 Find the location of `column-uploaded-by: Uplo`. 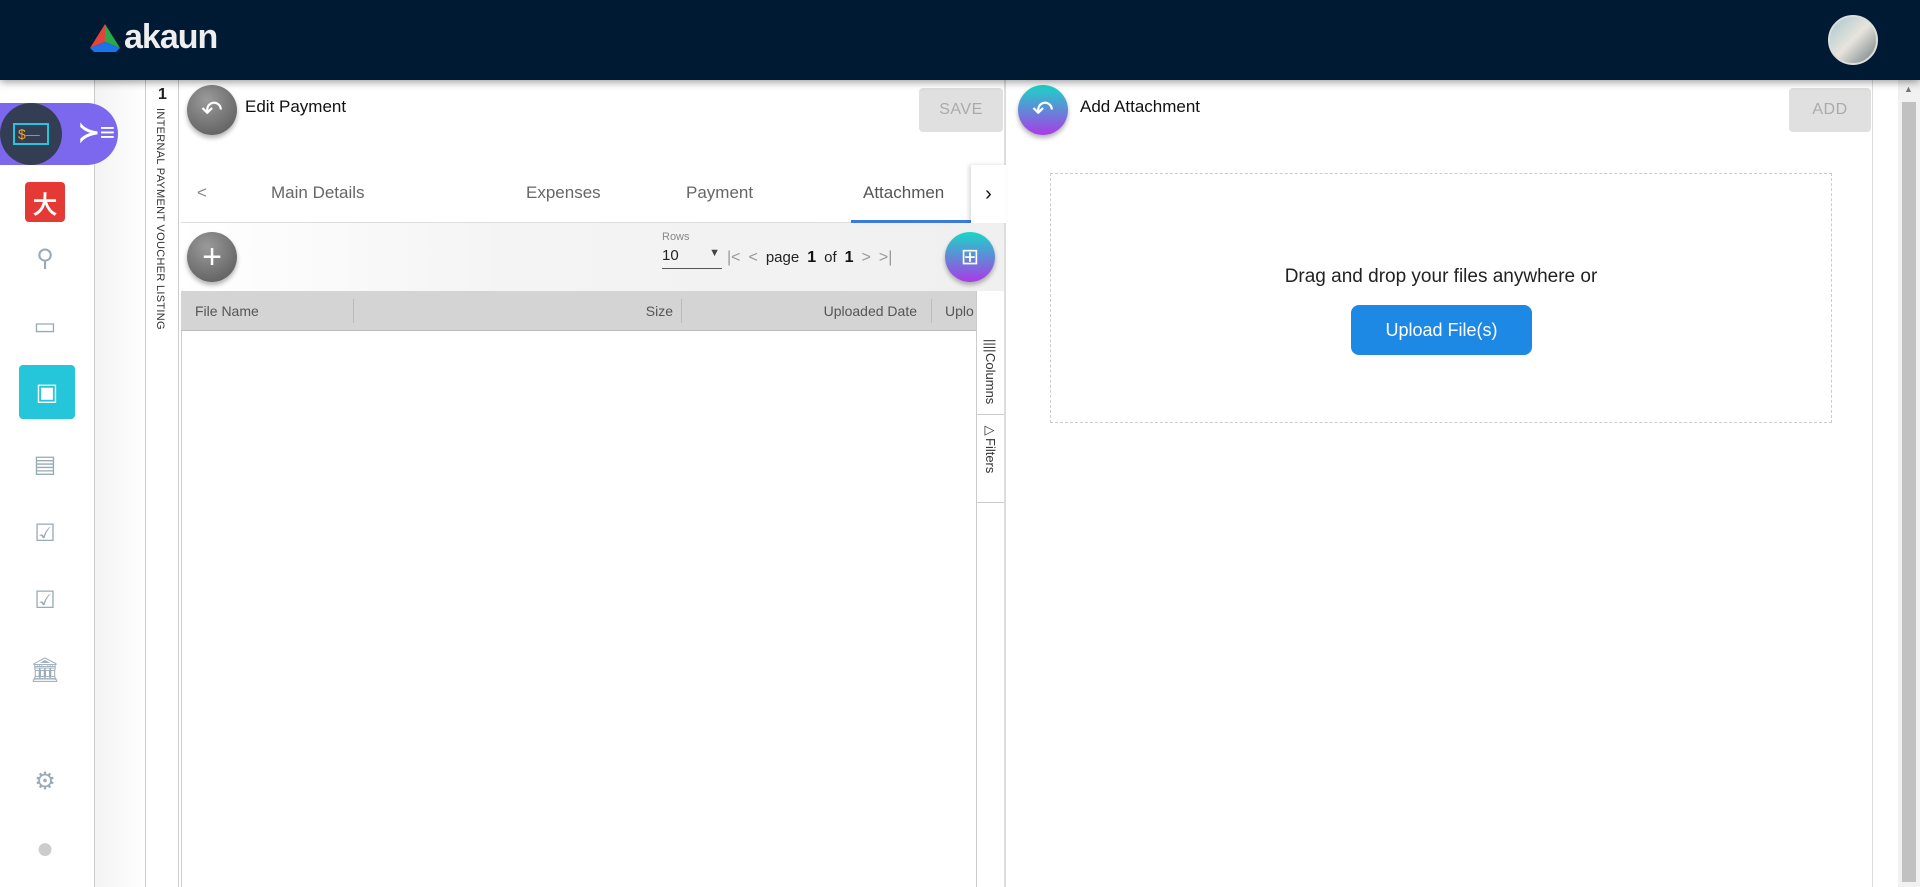

column-uploaded-by: Uplo is located at coordinates (959, 311).